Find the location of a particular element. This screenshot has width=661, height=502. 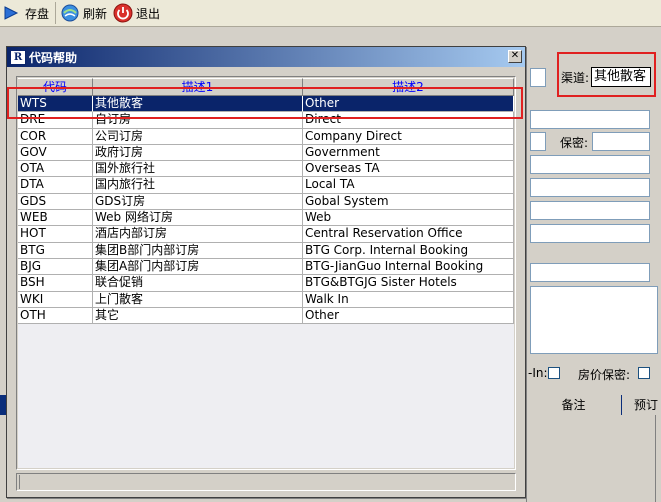

dialog-title: 代码帮助 is located at coordinates (53, 57).